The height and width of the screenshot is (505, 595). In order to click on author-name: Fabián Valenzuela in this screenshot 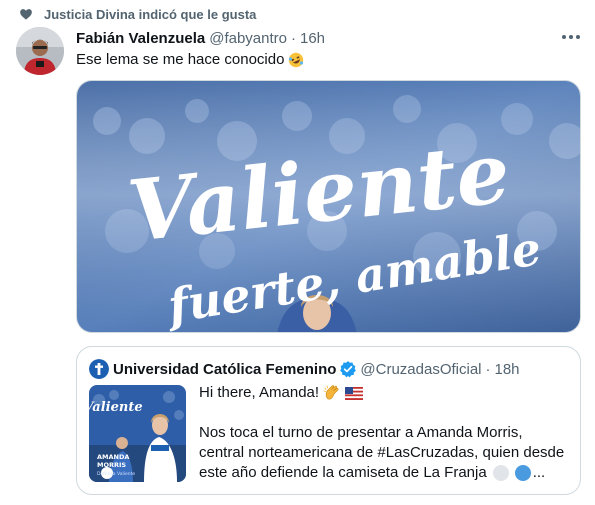, I will do `click(140, 38)`.